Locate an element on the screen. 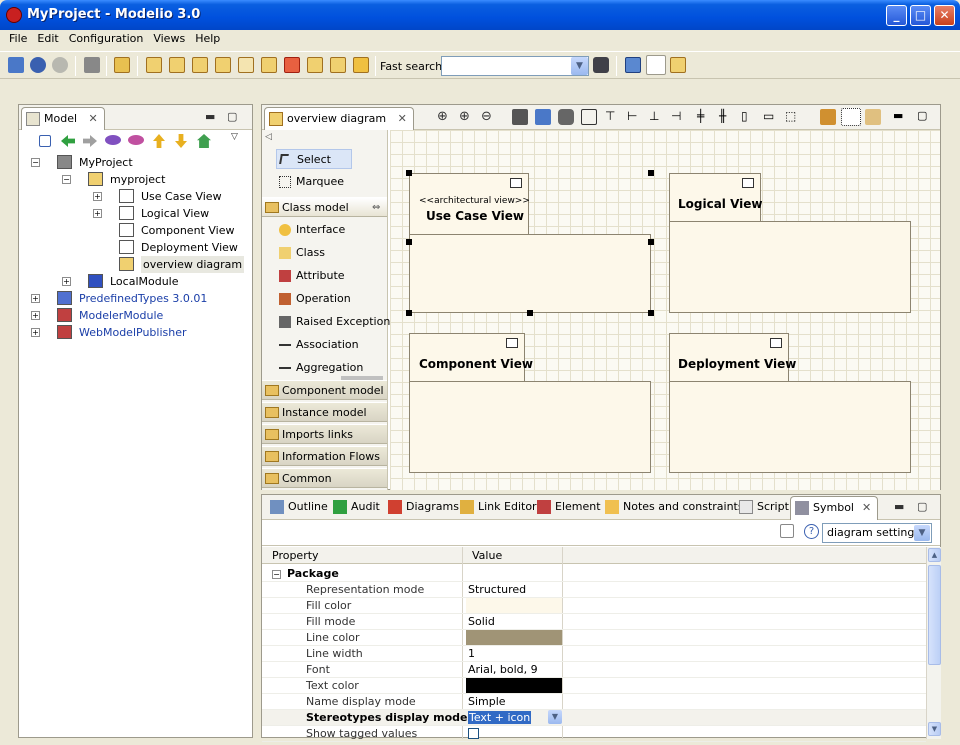 This screenshot has width=960, height=745. tab-model: Model ✕ is located at coordinates (63, 118).